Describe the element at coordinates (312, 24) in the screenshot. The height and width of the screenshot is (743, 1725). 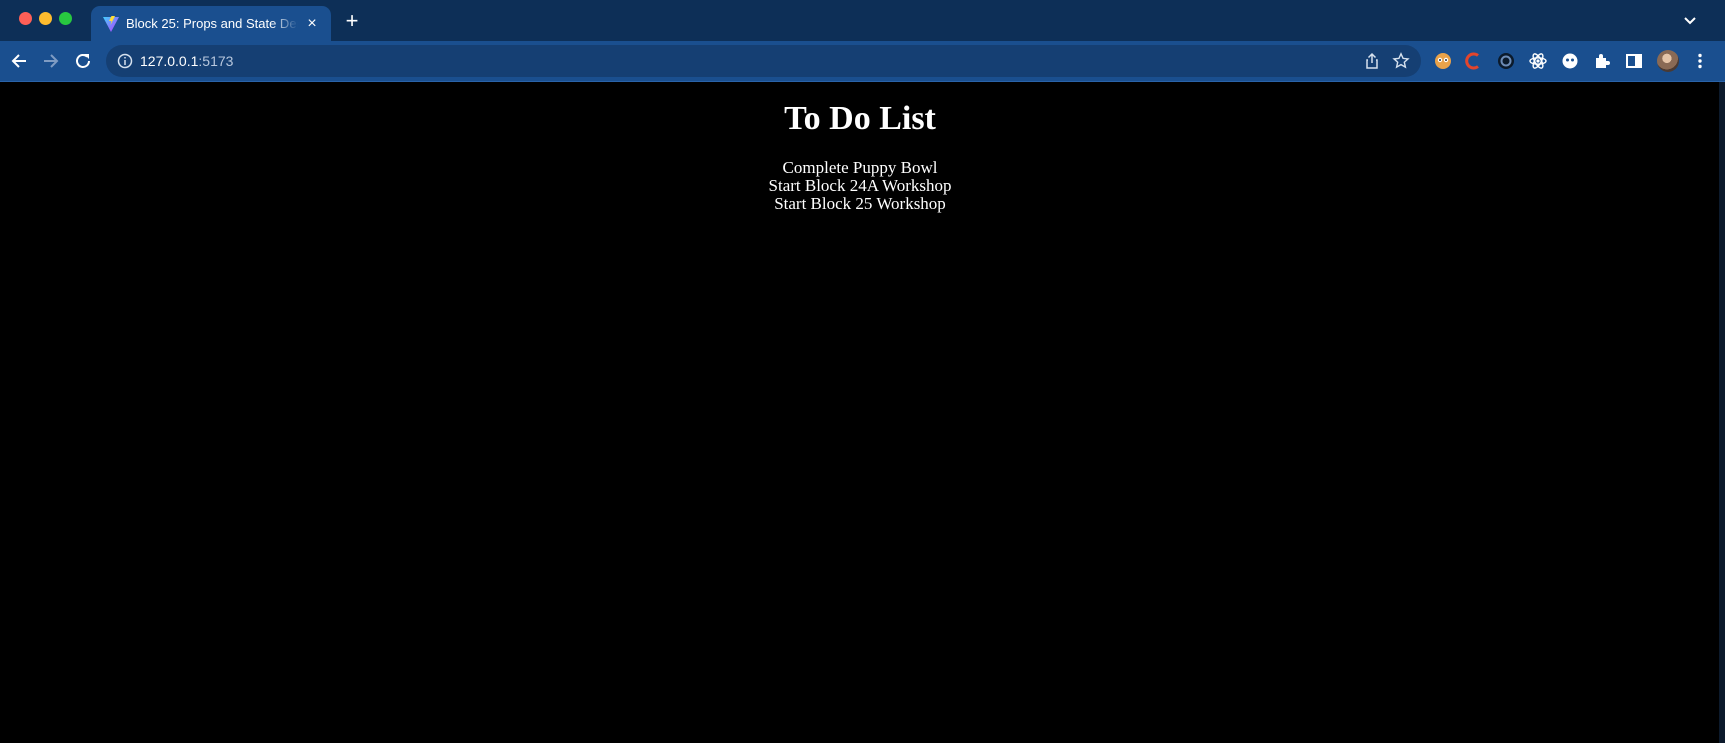
I see `close-tab-icon: ×` at that location.